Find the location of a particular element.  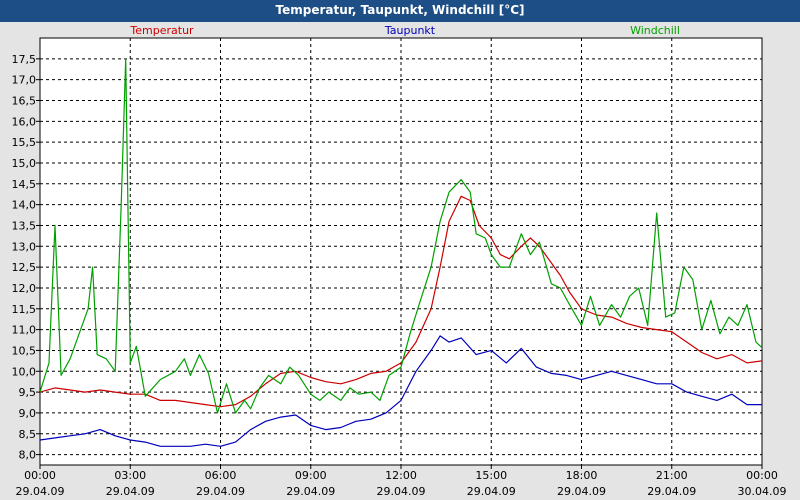

x-tick-time: 18:00 is located at coordinates (582, 475).